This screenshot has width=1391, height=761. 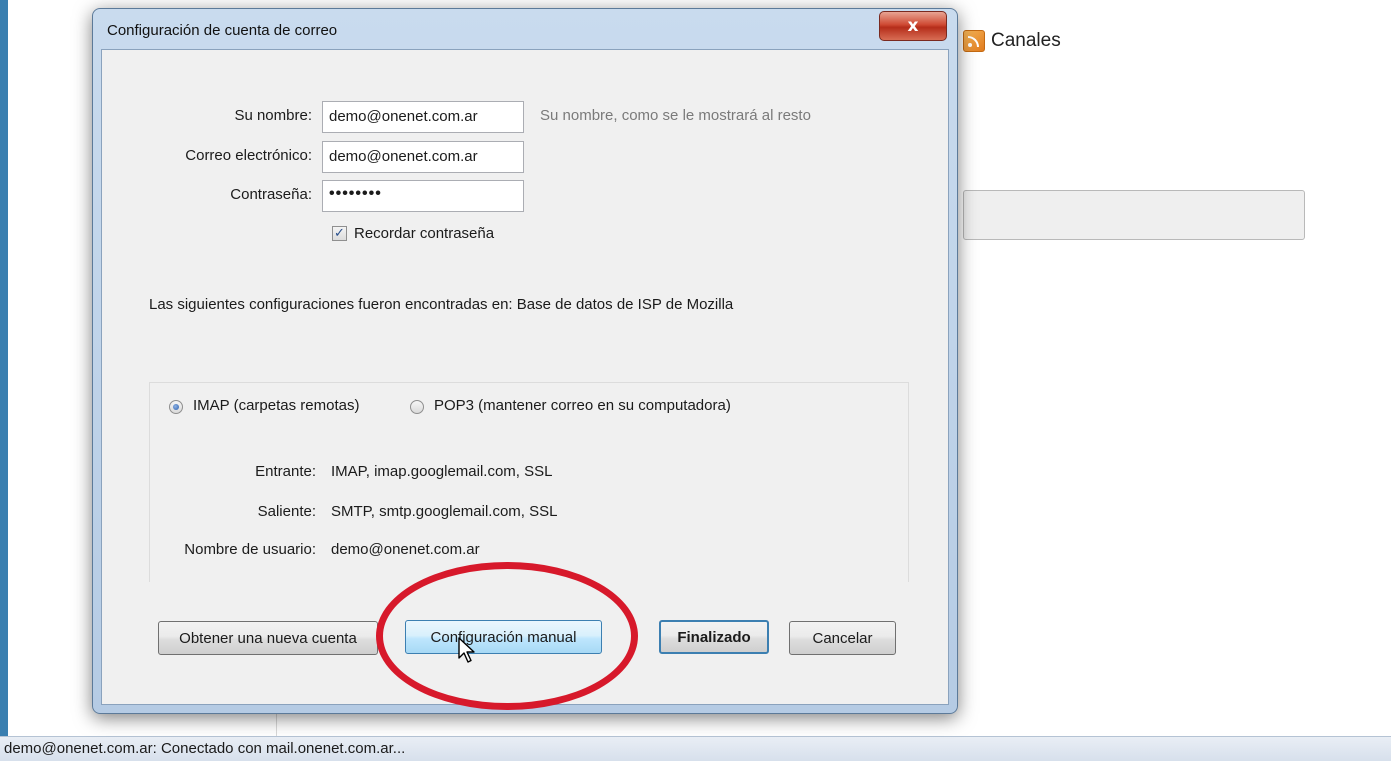 What do you see at coordinates (250, 549) in the screenshot?
I see `username-label: Nombre de usuario:` at bounding box center [250, 549].